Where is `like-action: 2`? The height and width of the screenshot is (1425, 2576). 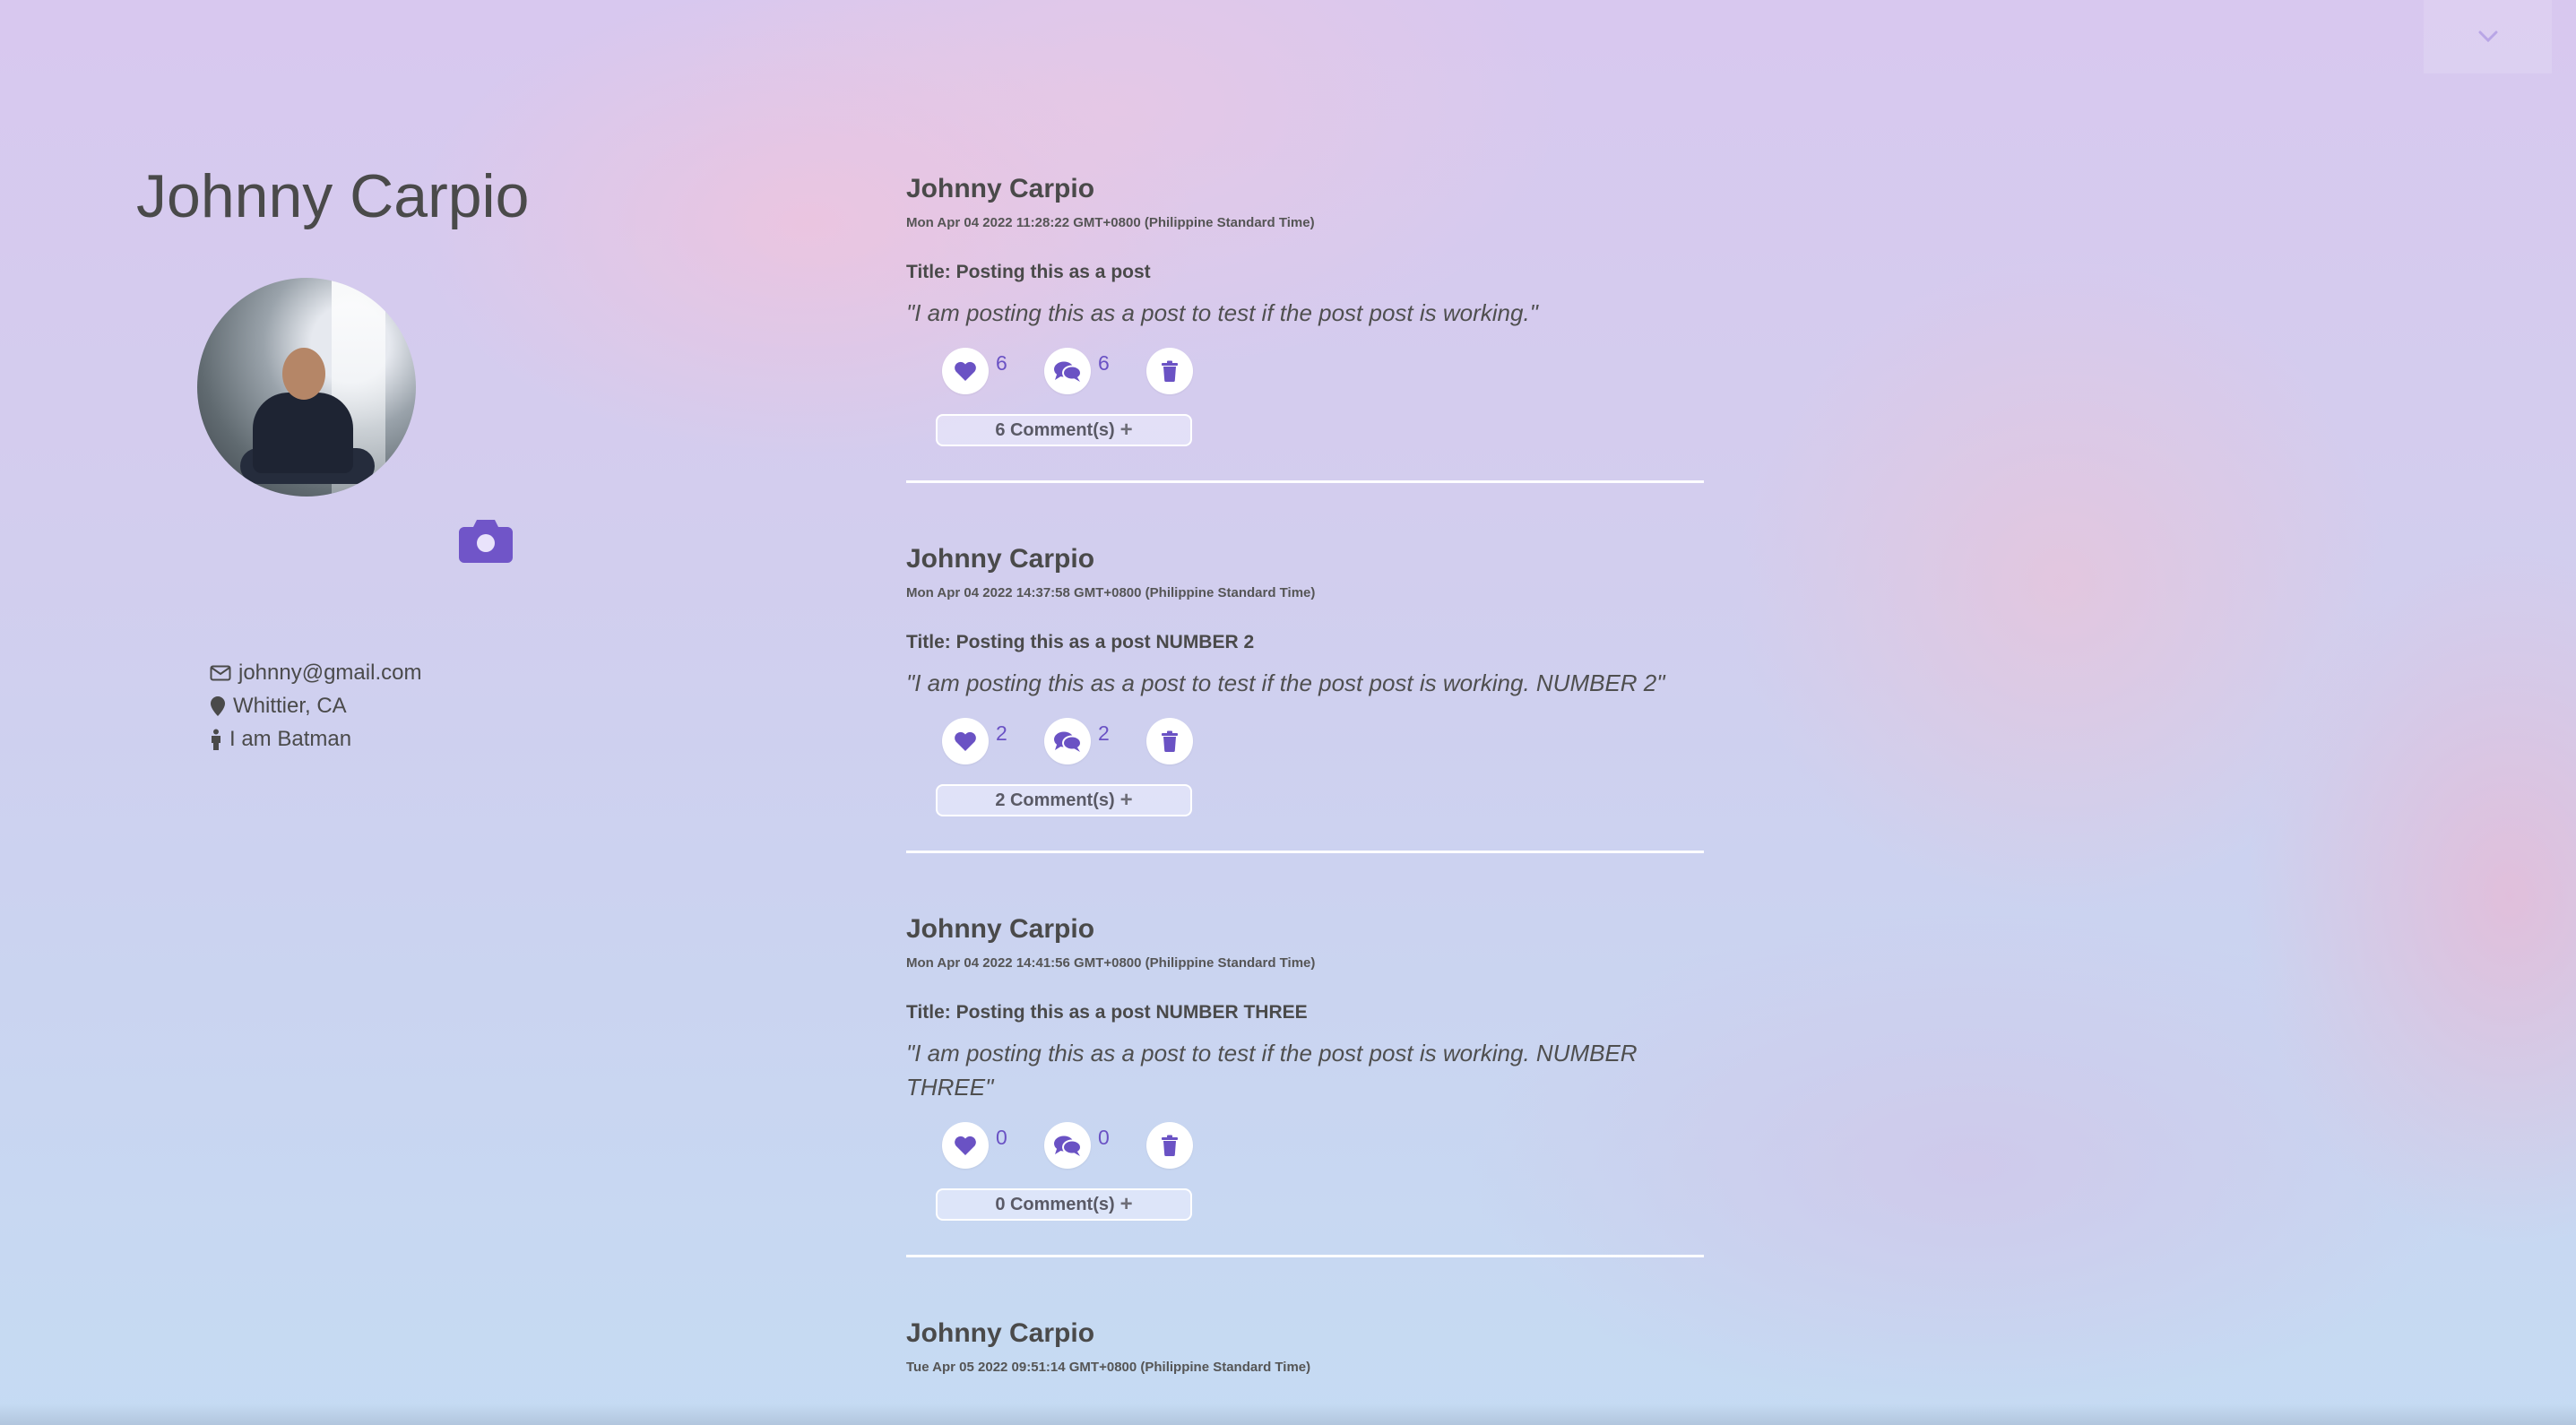 like-action: 2 is located at coordinates (974, 741).